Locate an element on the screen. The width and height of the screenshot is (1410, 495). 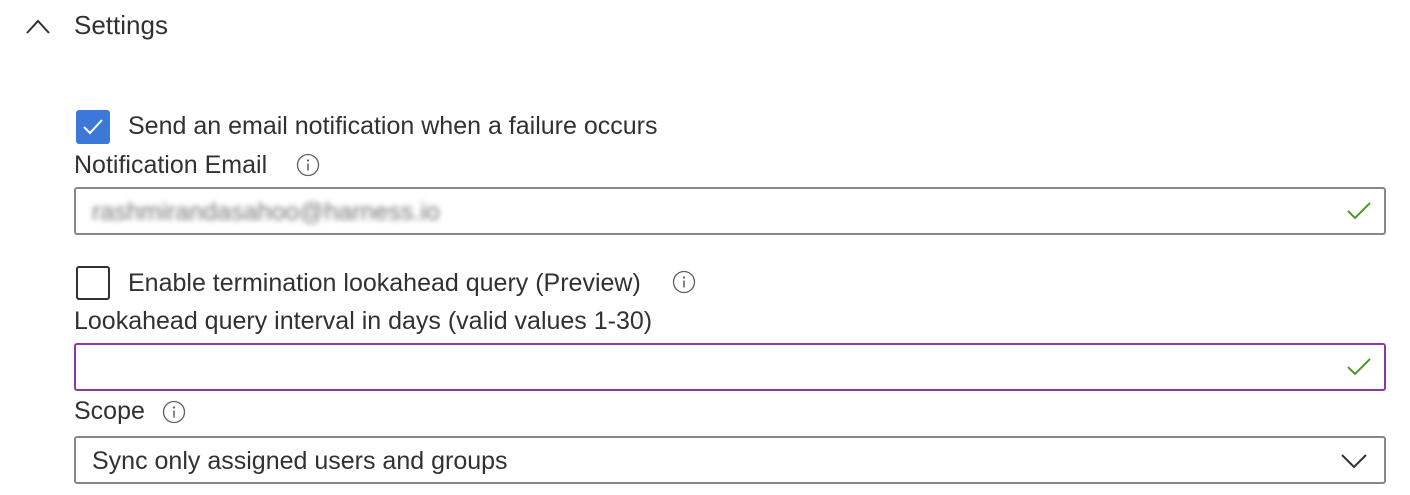
scope-dropdown: Sync only assigned users and groups is located at coordinates (730, 460).